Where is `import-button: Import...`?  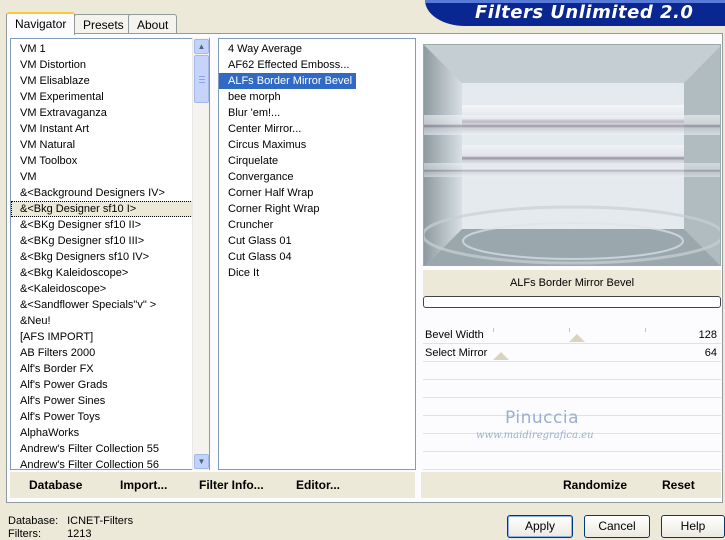
import-button: Import... is located at coordinates (143, 485).